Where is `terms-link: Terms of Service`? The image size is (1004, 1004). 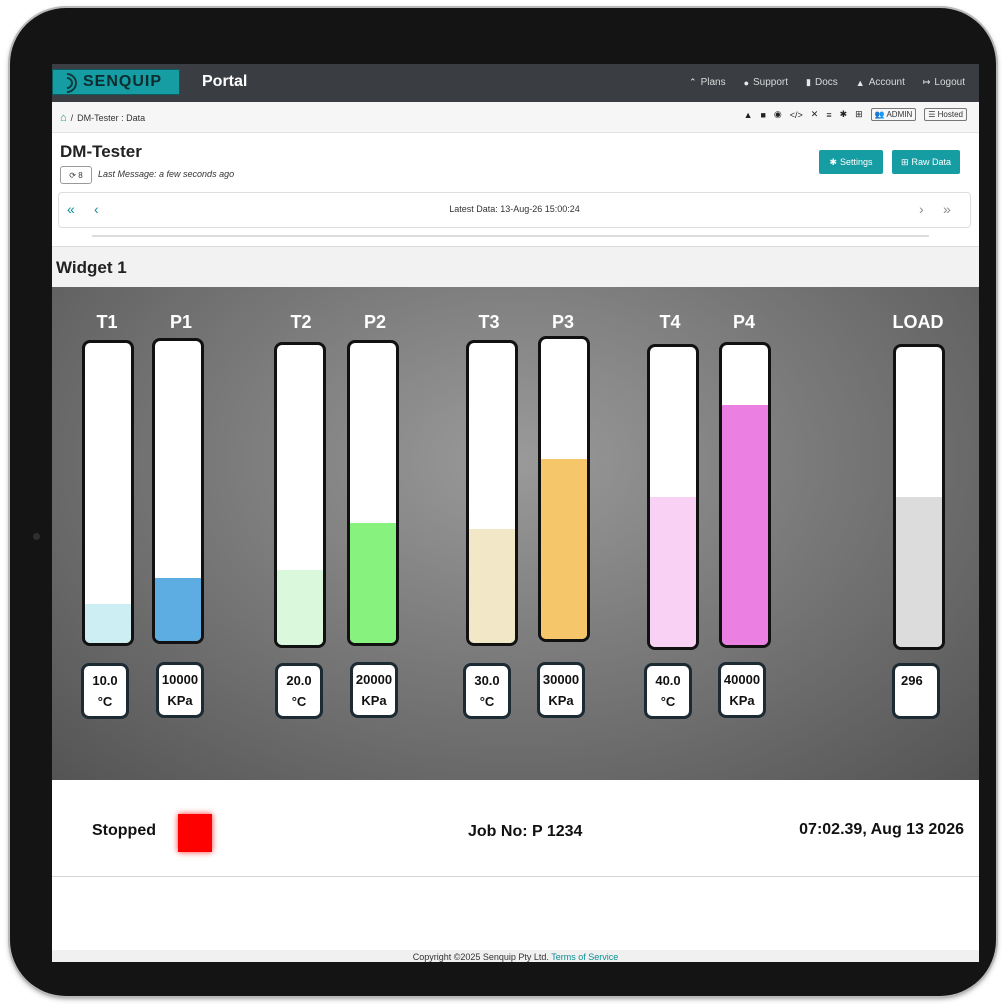 terms-link: Terms of Service is located at coordinates (584, 957).